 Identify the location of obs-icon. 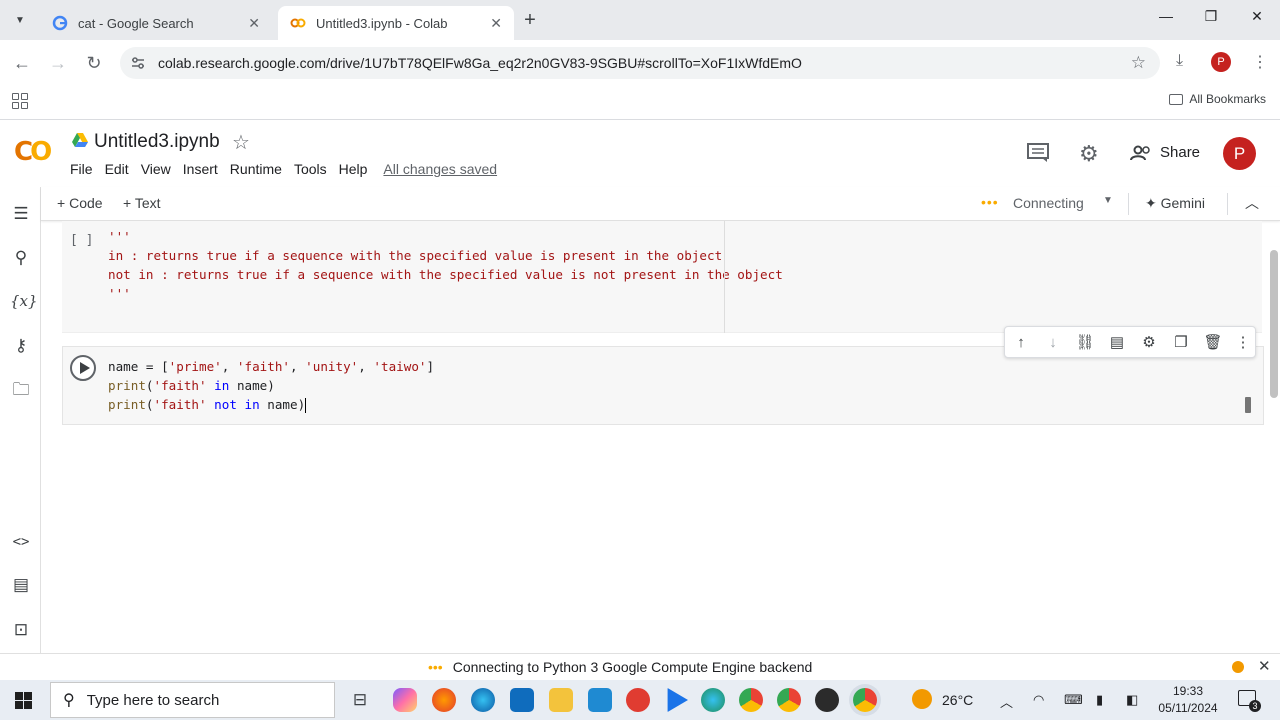
(827, 700).